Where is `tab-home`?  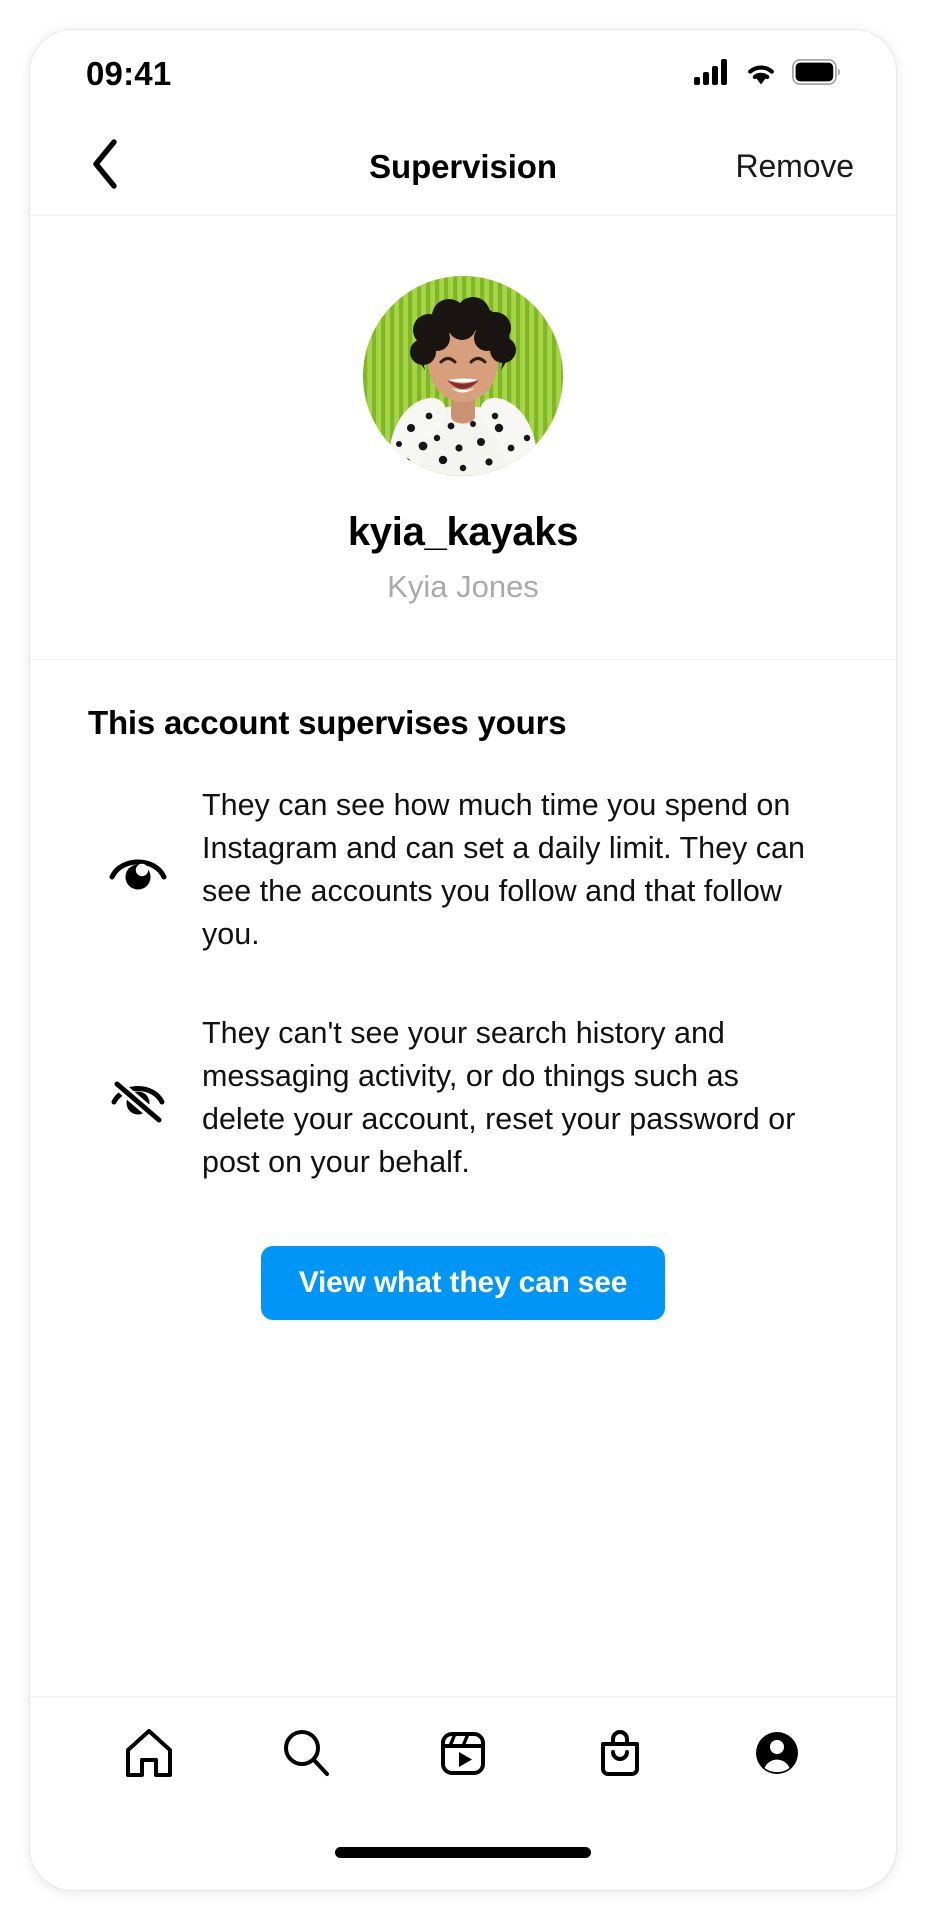 tab-home is located at coordinates (149, 1756).